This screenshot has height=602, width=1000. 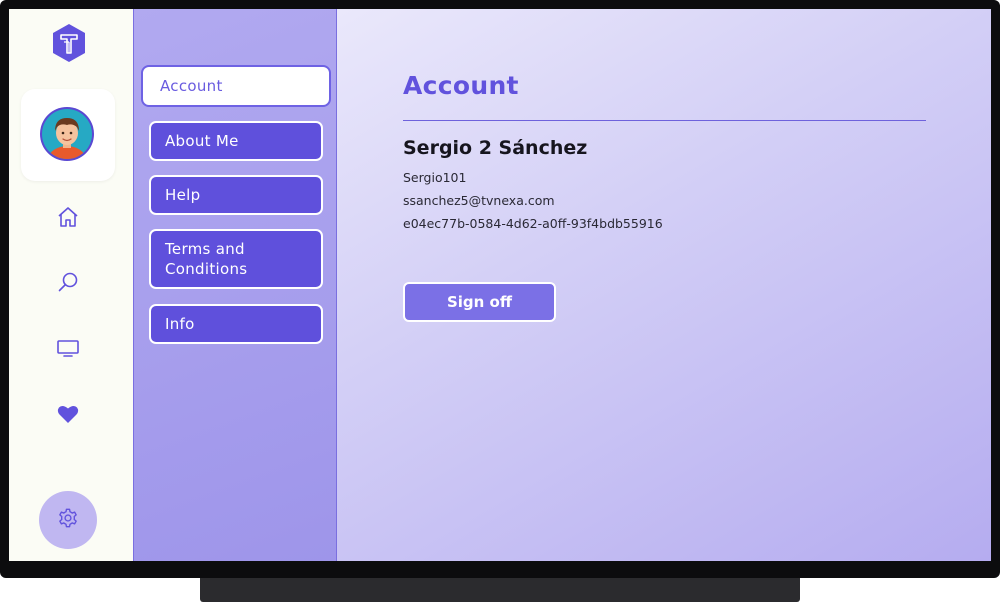 I want to click on menu-item-help: Help, so click(x=236, y=195).